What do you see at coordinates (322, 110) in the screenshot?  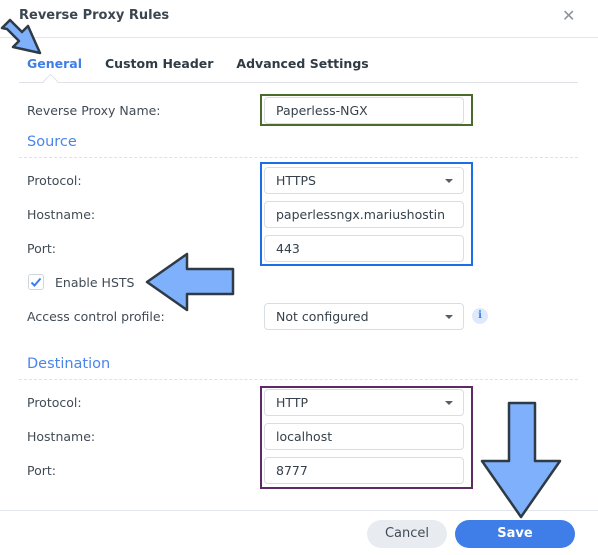 I see `reverse-proxy-name-value: Paperless-NGX` at bounding box center [322, 110].